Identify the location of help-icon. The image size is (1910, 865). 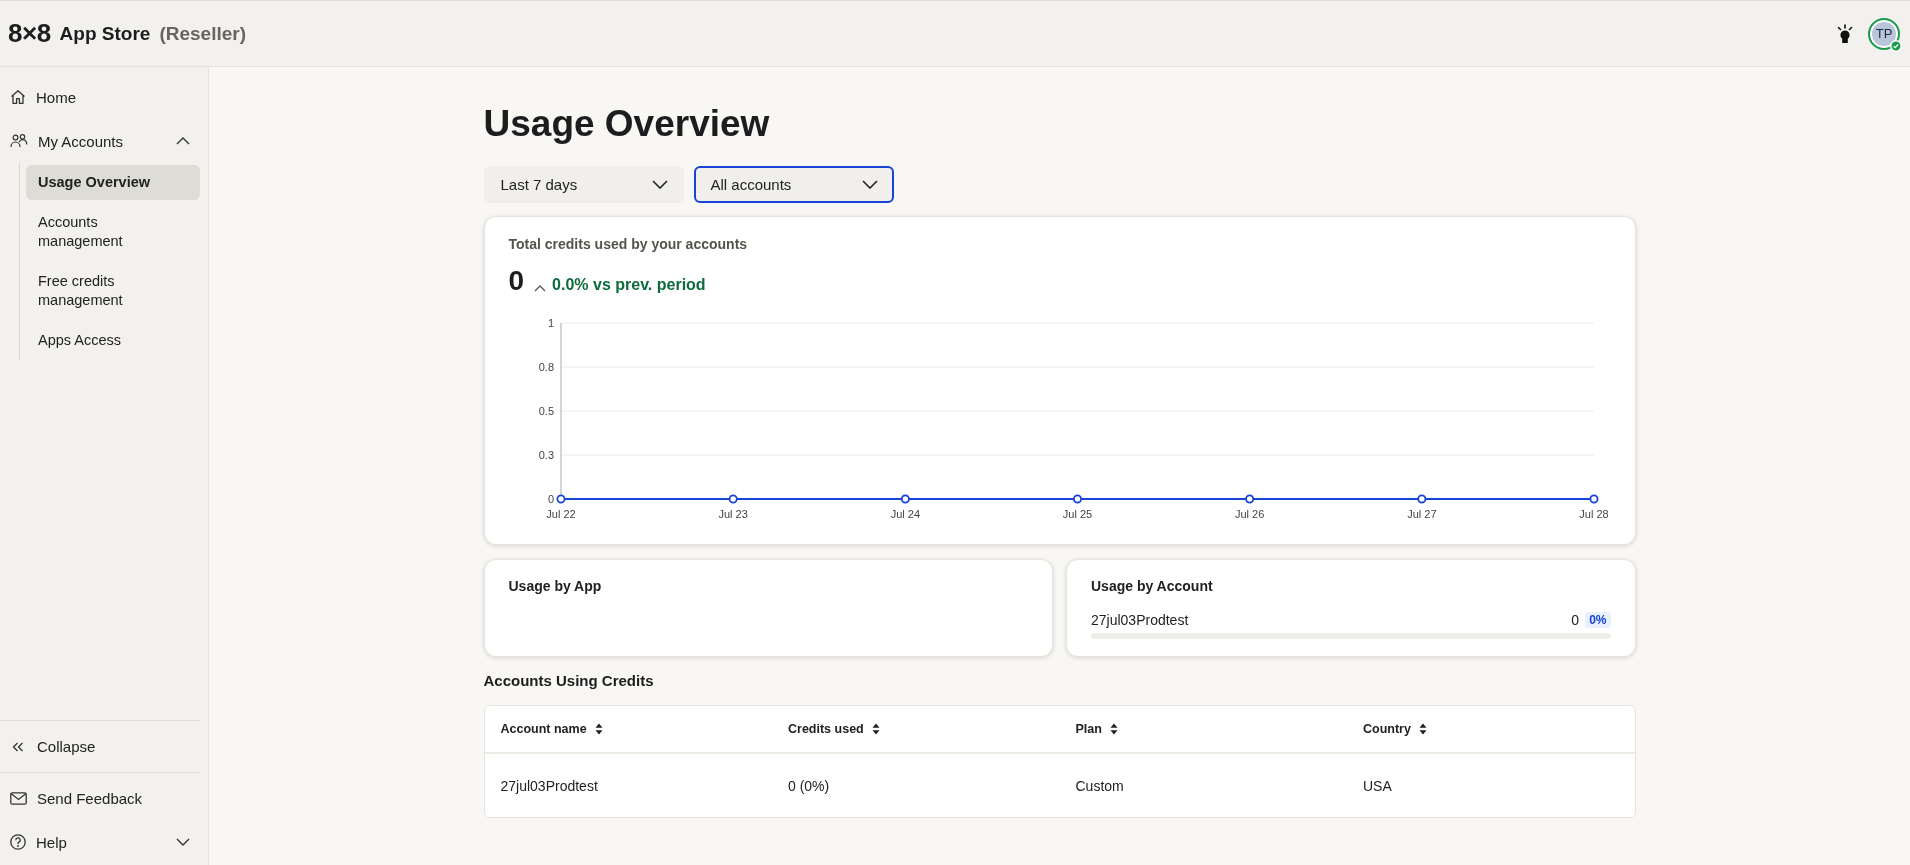
(18, 842).